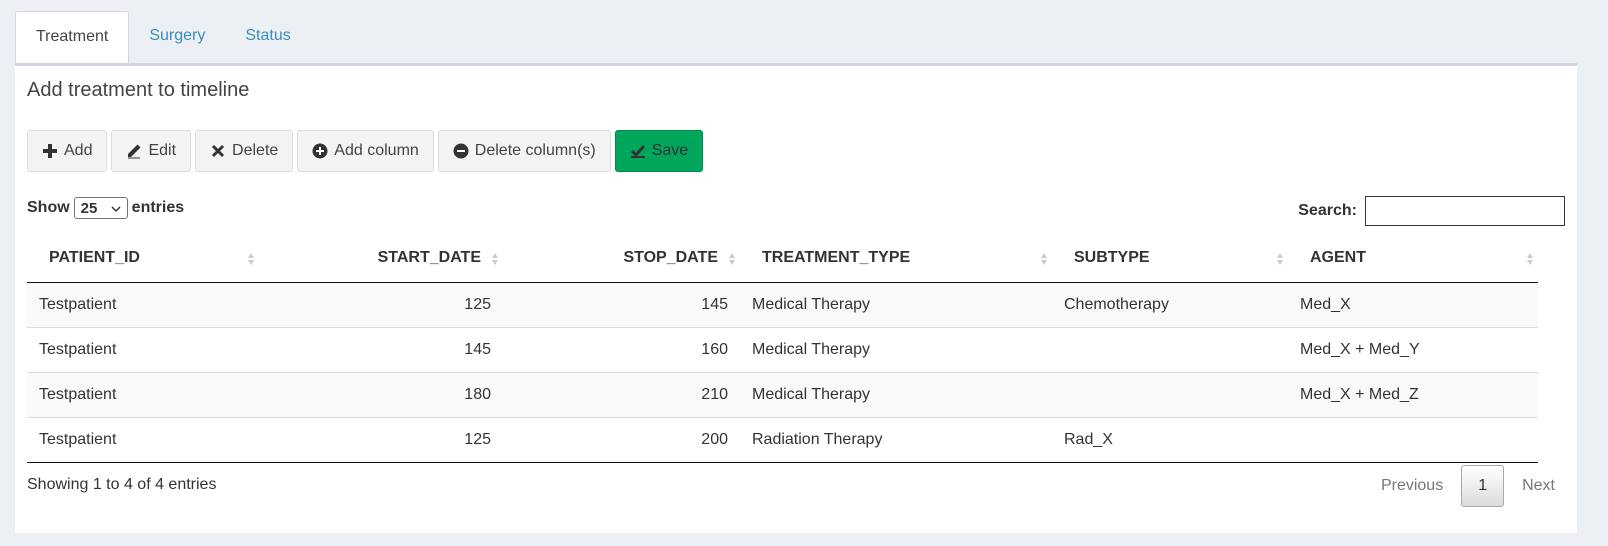 This screenshot has width=1608, height=546. Describe the element at coordinates (1170, 305) in the screenshot. I see `cell-subtype: Chemotherapy` at that location.